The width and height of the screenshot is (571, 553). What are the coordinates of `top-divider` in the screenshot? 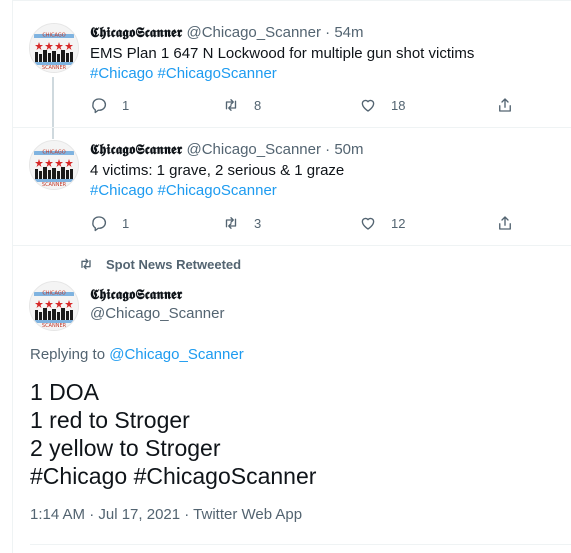 It's located at (291, 0).